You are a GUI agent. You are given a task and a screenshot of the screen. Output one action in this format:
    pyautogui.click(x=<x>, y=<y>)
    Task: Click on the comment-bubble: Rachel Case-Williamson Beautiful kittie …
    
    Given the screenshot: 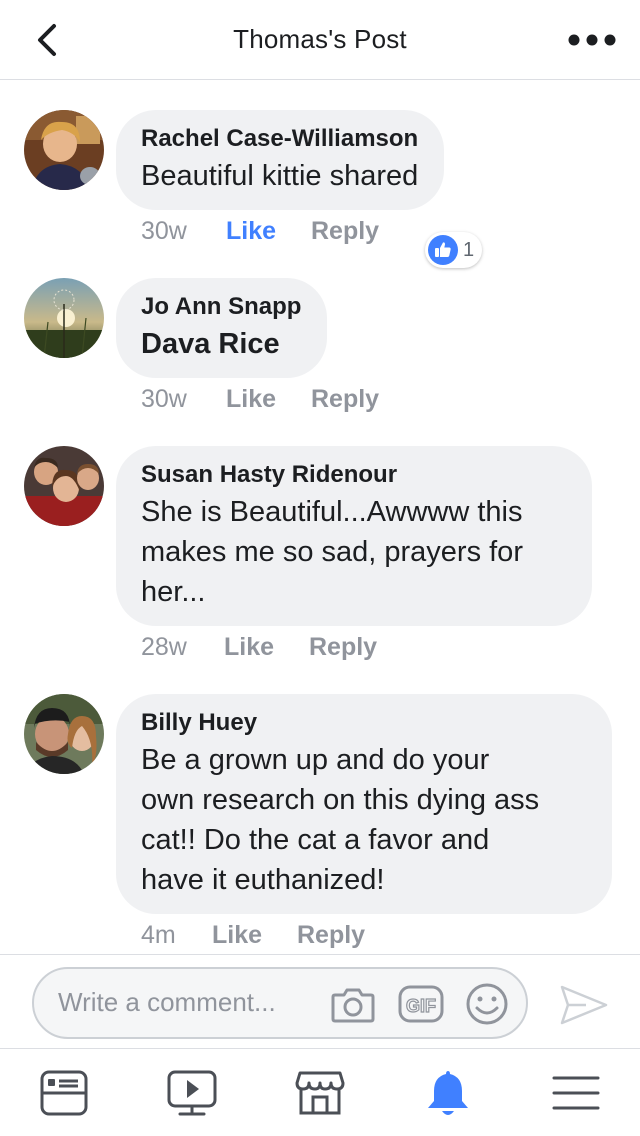 What is the action you would take?
    pyautogui.click(x=280, y=160)
    